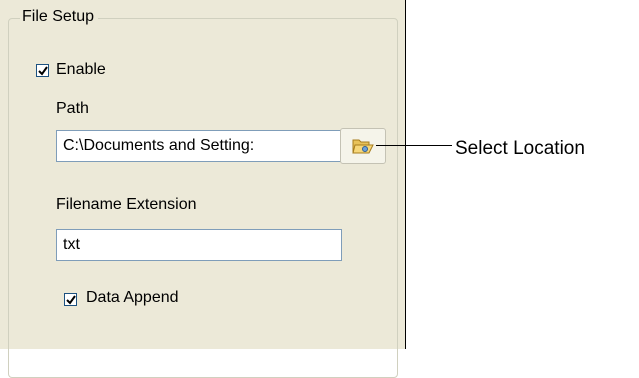 The width and height of the screenshot is (639, 378). I want to click on enable-checkbox, so click(42, 70).